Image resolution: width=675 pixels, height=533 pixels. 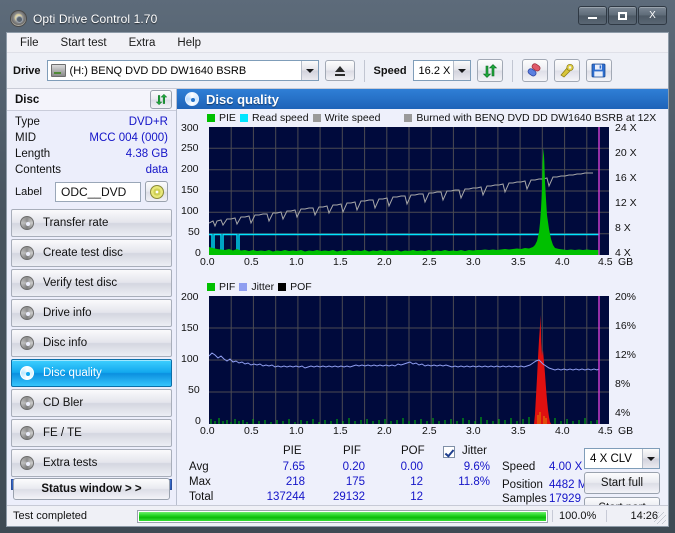 I want to click on readout-position-label: Position, so click(x=522, y=485).